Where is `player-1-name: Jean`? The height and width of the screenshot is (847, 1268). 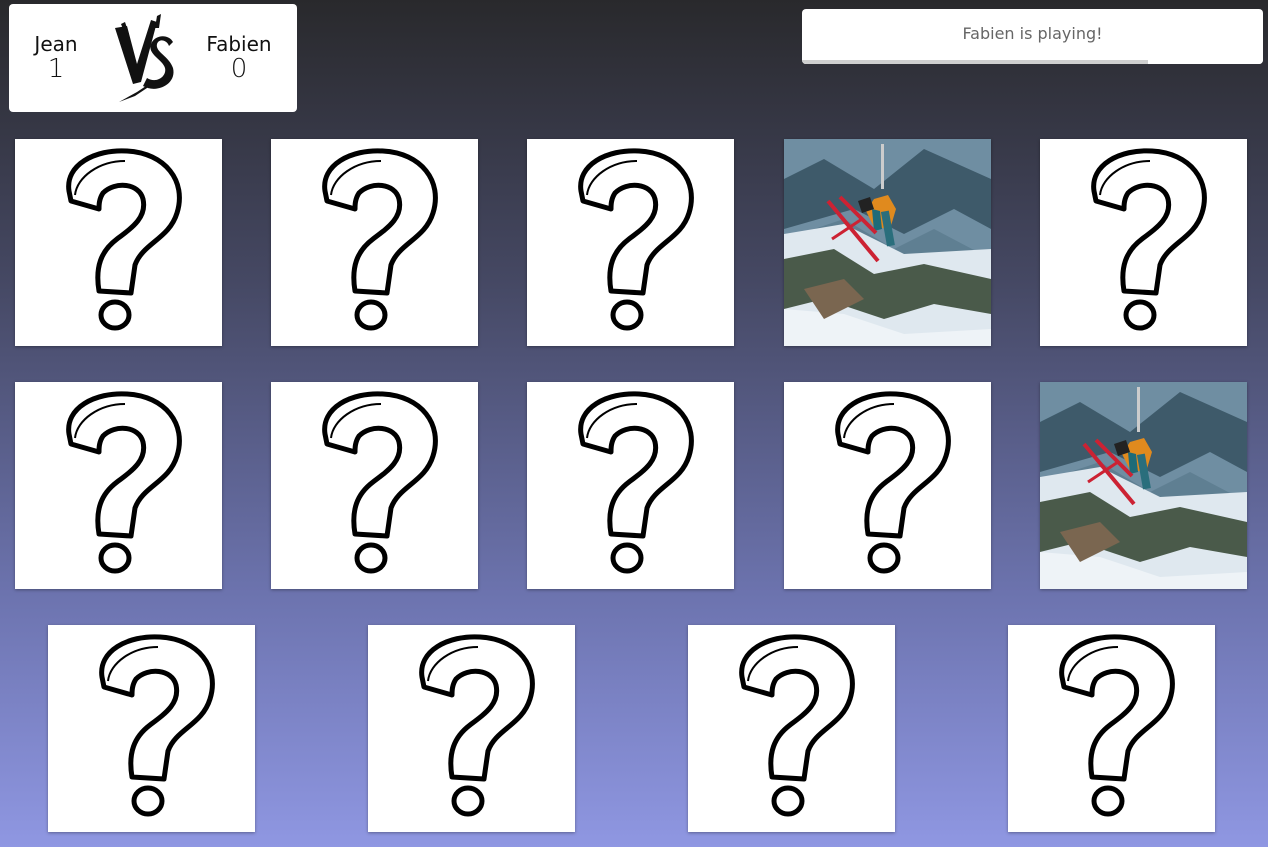 player-1-name: Jean is located at coordinates (56, 44).